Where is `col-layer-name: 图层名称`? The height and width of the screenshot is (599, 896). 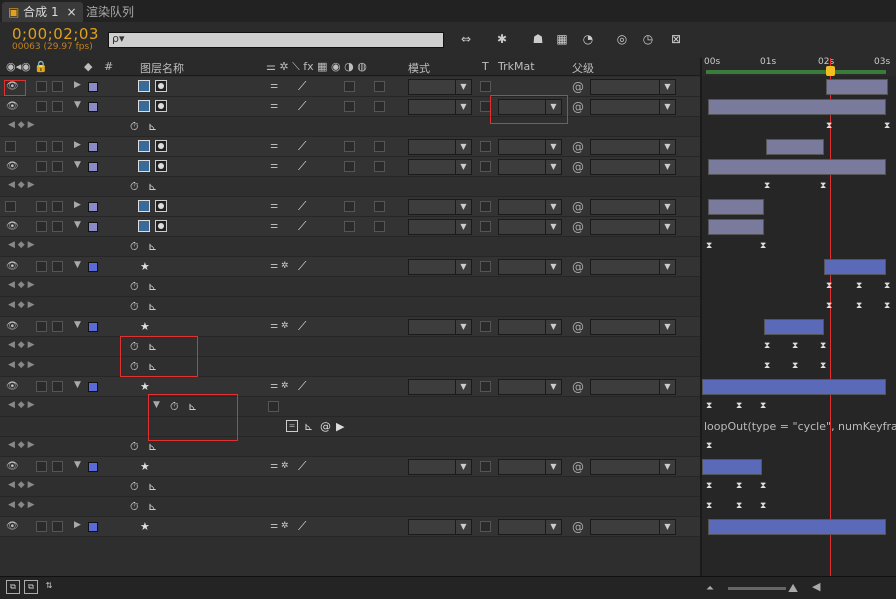 col-layer-name: 图层名称 is located at coordinates (162, 68).